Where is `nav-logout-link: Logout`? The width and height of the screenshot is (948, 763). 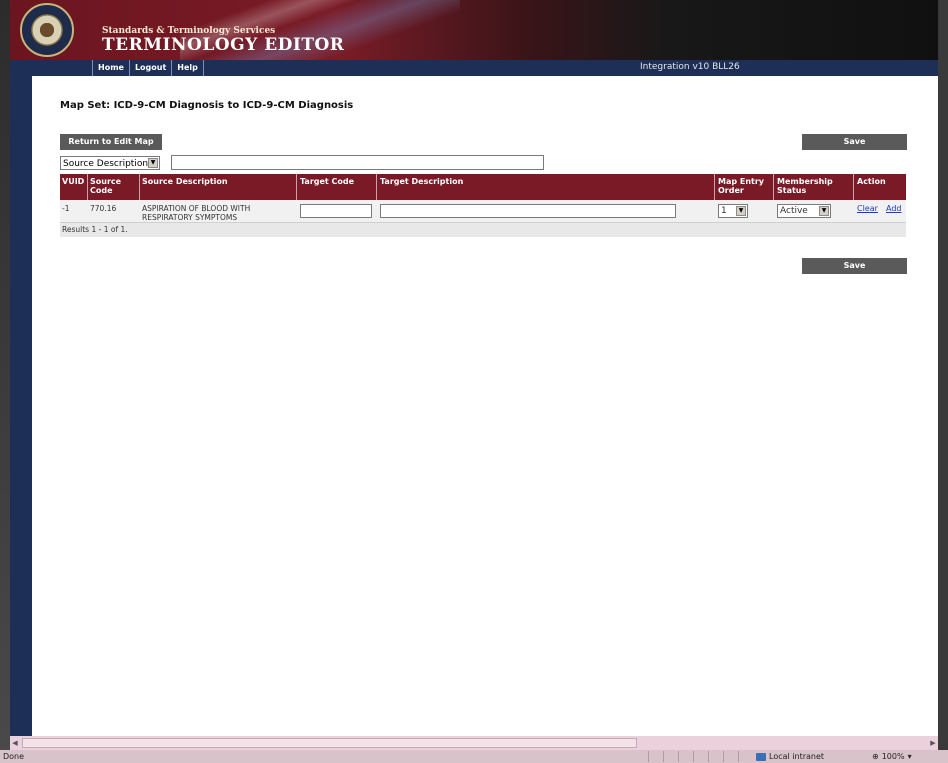 nav-logout-link: Logout is located at coordinates (149, 68).